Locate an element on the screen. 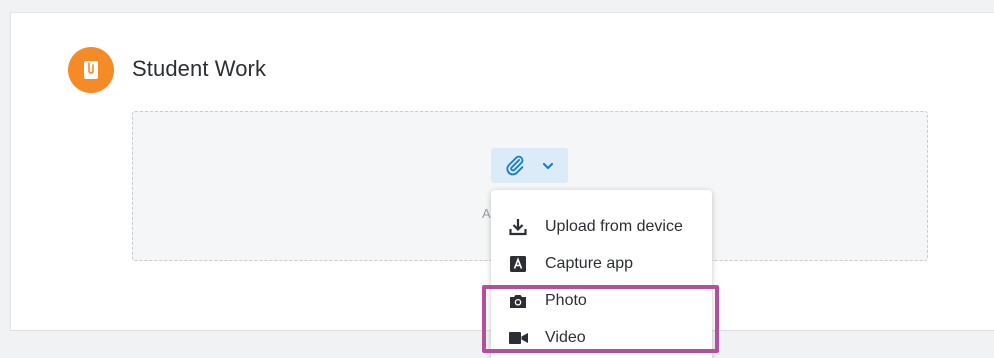  capture-app-icon is located at coordinates (518, 264).